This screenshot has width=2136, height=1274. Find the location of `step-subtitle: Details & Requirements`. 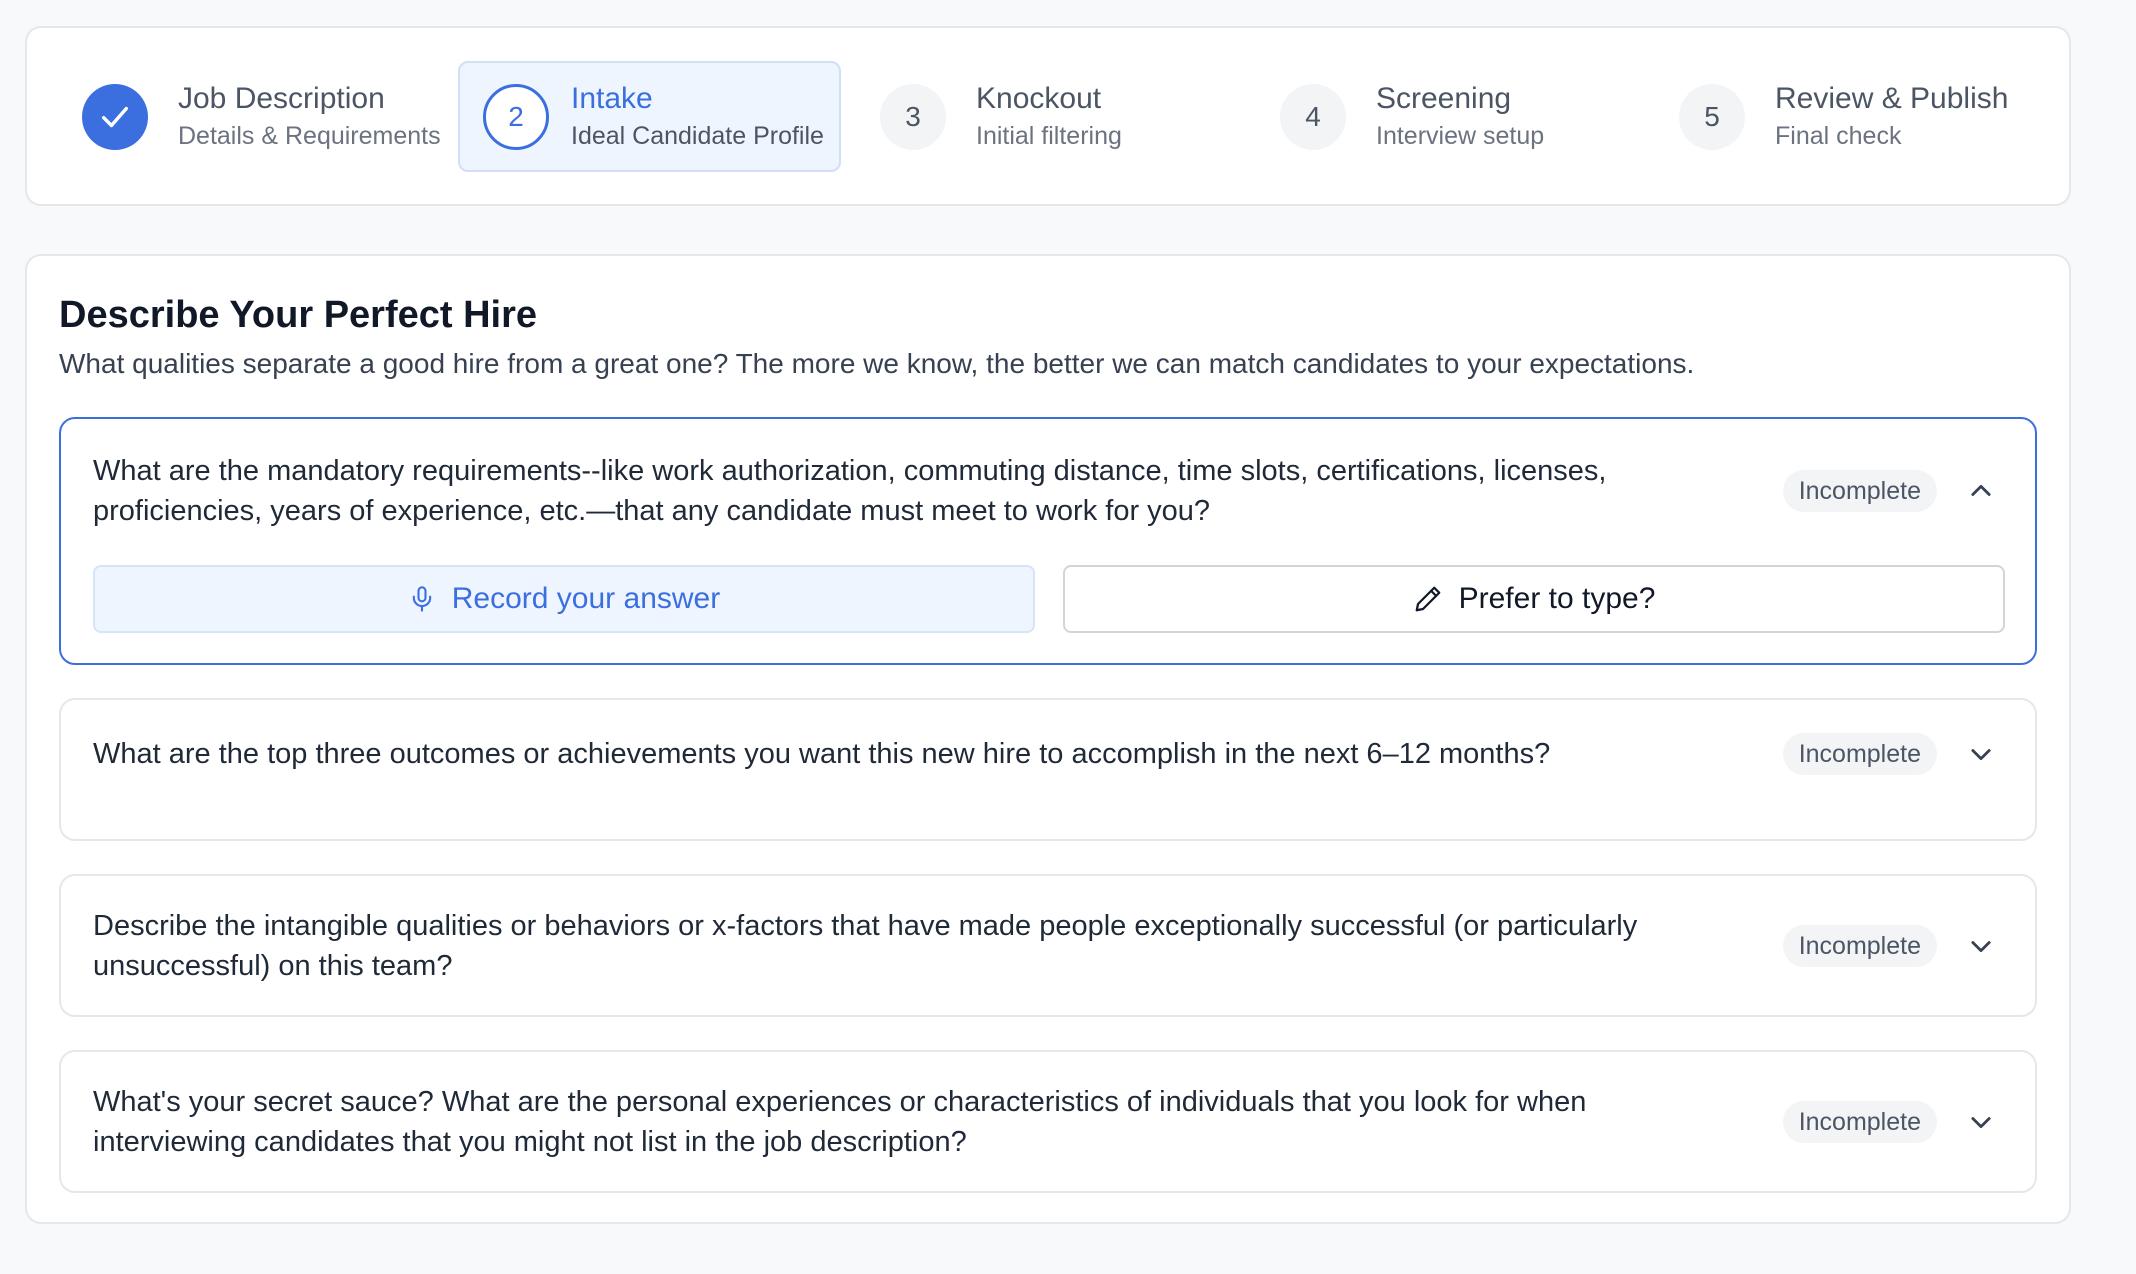

step-subtitle: Details & Requirements is located at coordinates (309, 135).